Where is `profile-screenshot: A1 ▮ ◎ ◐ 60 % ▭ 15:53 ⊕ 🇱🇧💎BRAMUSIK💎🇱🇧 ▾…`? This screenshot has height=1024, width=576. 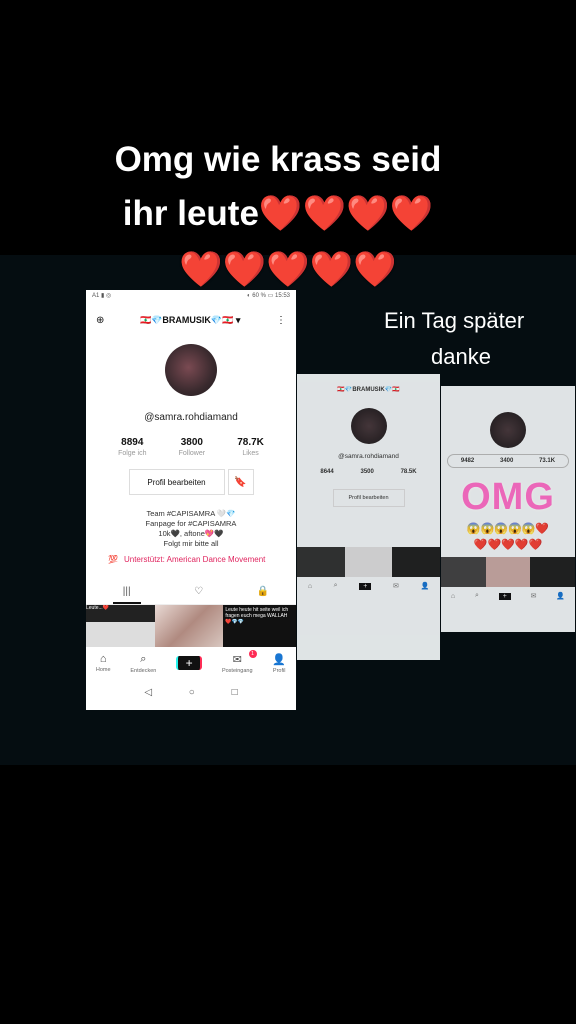 profile-screenshot: A1 ▮ ◎ ◐ 60 % ▭ 15:53 ⊕ 🇱🇧💎BRAMUSIK💎🇱🇧 ▾… is located at coordinates (191, 500).